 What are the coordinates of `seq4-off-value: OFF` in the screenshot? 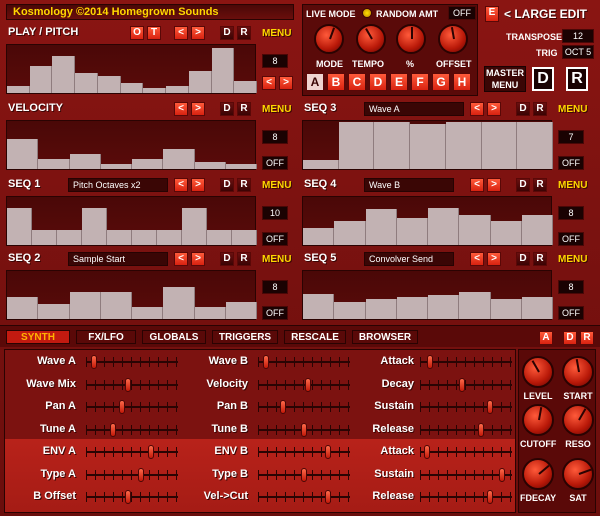 It's located at (571, 239).